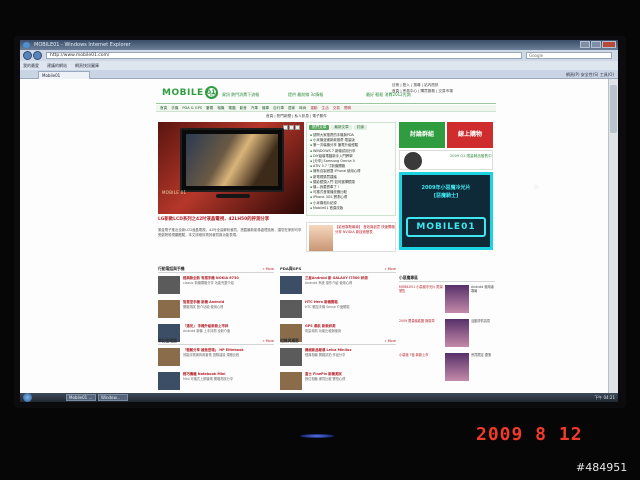 The width and height of the screenshot is (640, 480). Describe the element at coordinates (313, 108) in the screenshot. I see `menu-item: 運動` at that location.